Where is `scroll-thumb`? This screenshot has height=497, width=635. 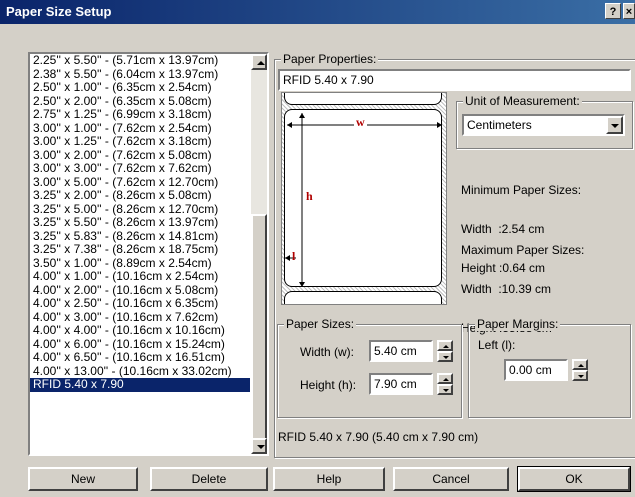 scroll-thumb is located at coordinates (259, 328).